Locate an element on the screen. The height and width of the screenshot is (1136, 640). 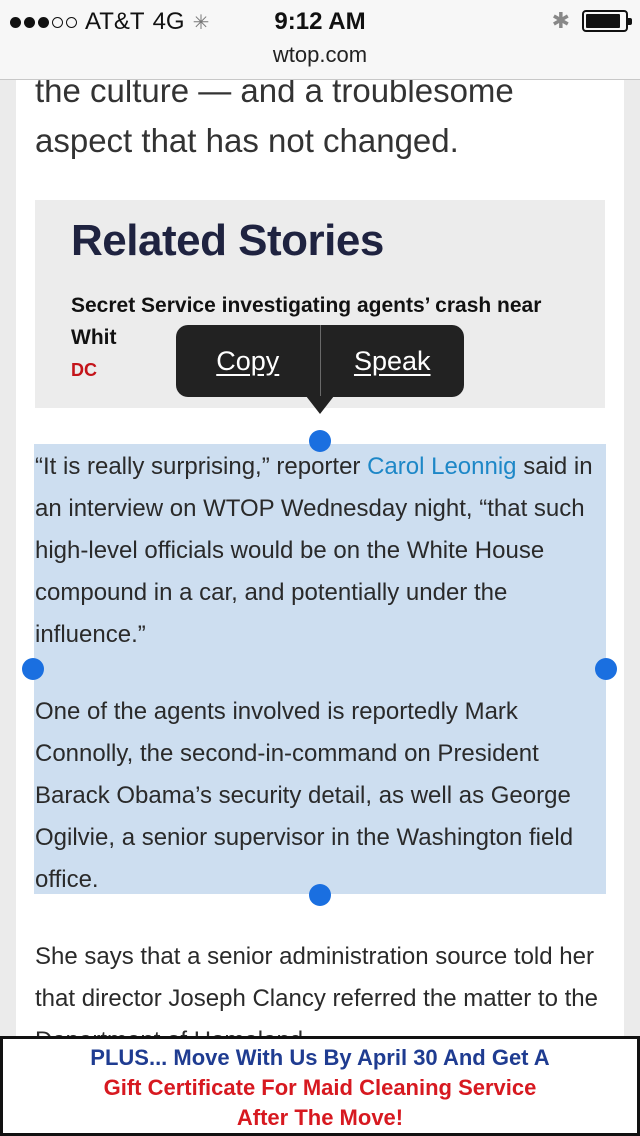
battery-level is located at coordinates (603, 21).